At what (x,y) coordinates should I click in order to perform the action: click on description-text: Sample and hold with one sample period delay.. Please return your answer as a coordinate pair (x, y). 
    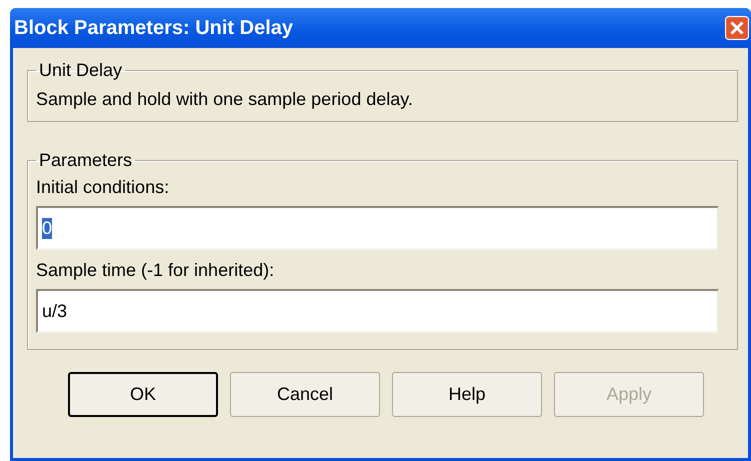
    Looking at the image, I should click on (225, 99).